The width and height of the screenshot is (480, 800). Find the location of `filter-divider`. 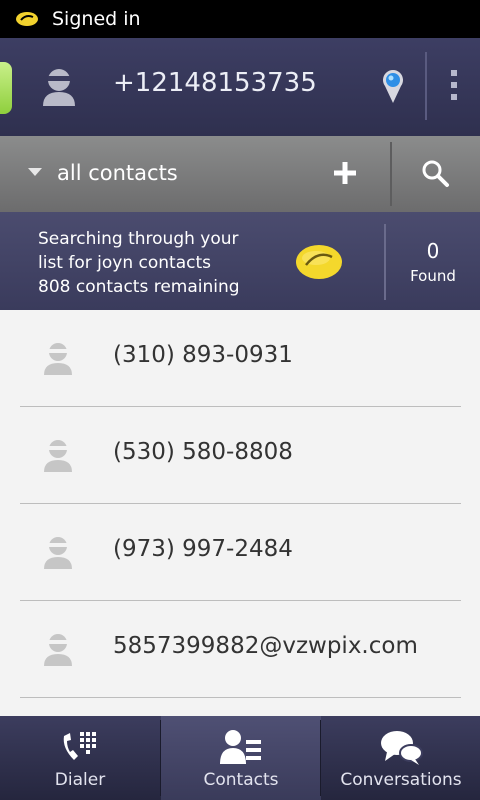

filter-divider is located at coordinates (391, 174).